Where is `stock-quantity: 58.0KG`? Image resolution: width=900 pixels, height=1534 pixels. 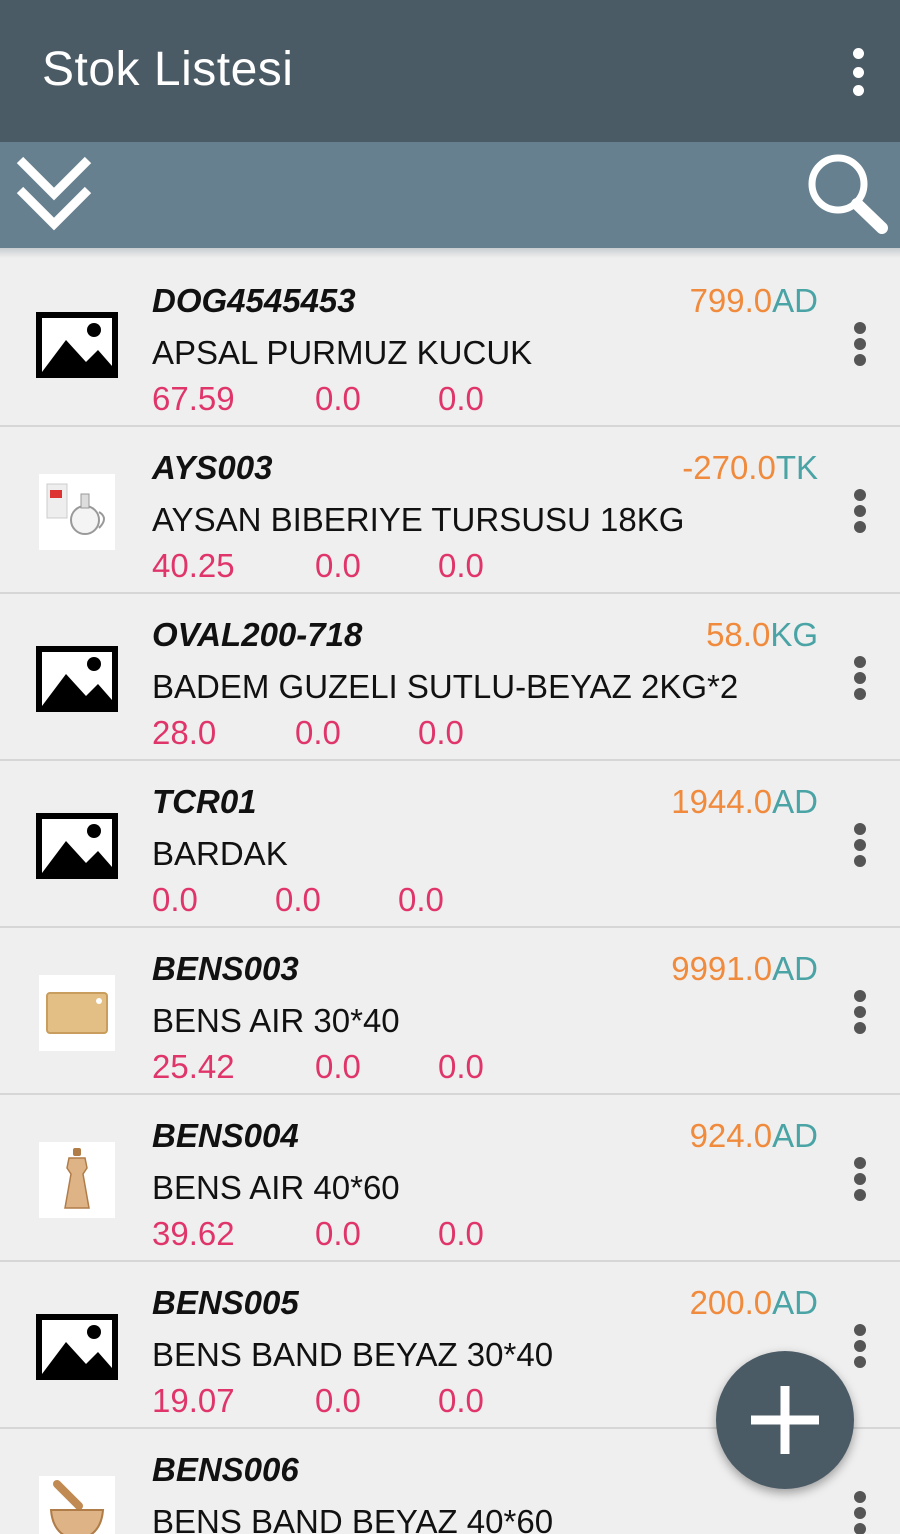 stock-quantity: 58.0KG is located at coordinates (762, 635).